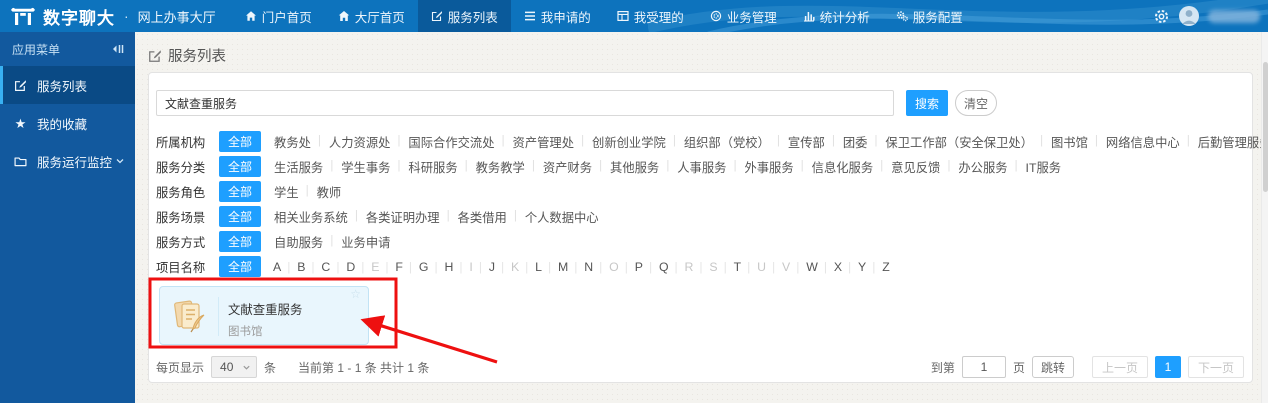  What do you see at coordinates (726, 142) in the screenshot?
I see `filter-option: 组织部（党校）` at bounding box center [726, 142].